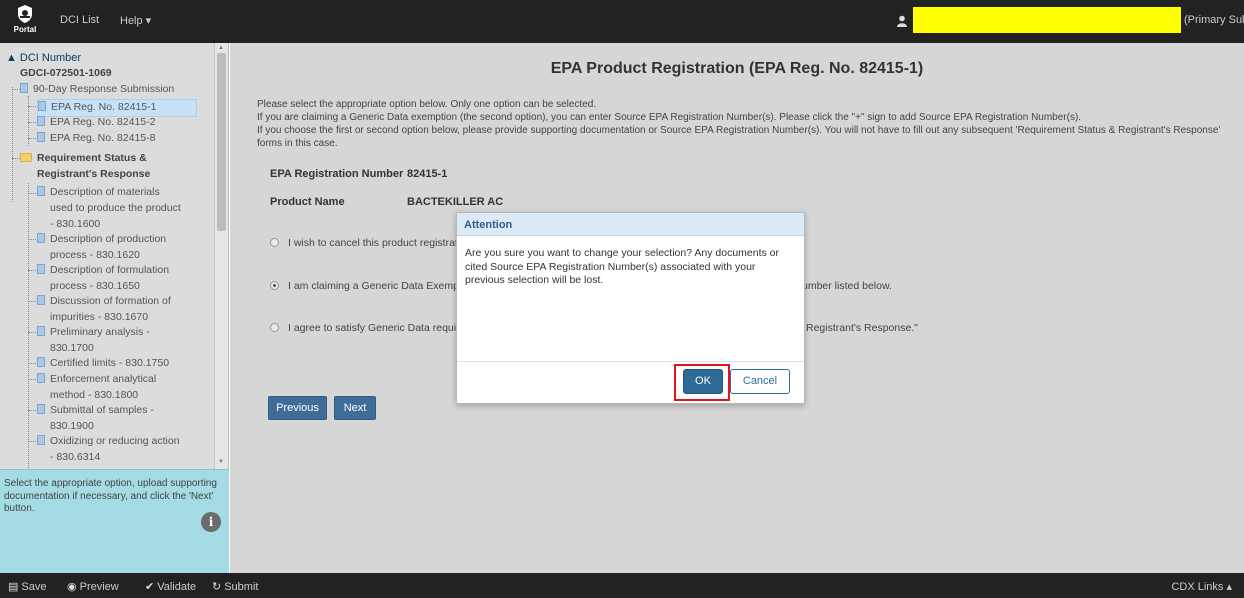 The height and width of the screenshot is (598, 1244). What do you see at coordinates (103, 271) in the screenshot?
I see `tree-requirement-item: Description of formulation` at bounding box center [103, 271].